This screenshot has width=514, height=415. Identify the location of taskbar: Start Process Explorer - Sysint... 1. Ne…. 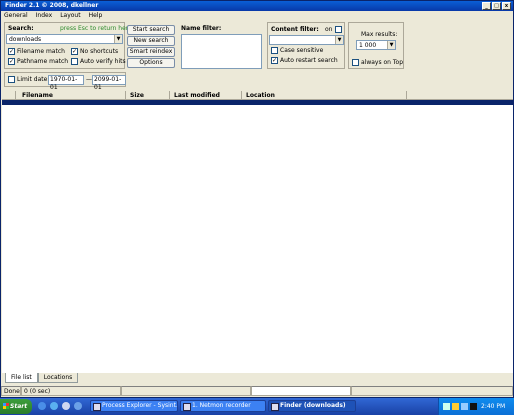
(257, 406).